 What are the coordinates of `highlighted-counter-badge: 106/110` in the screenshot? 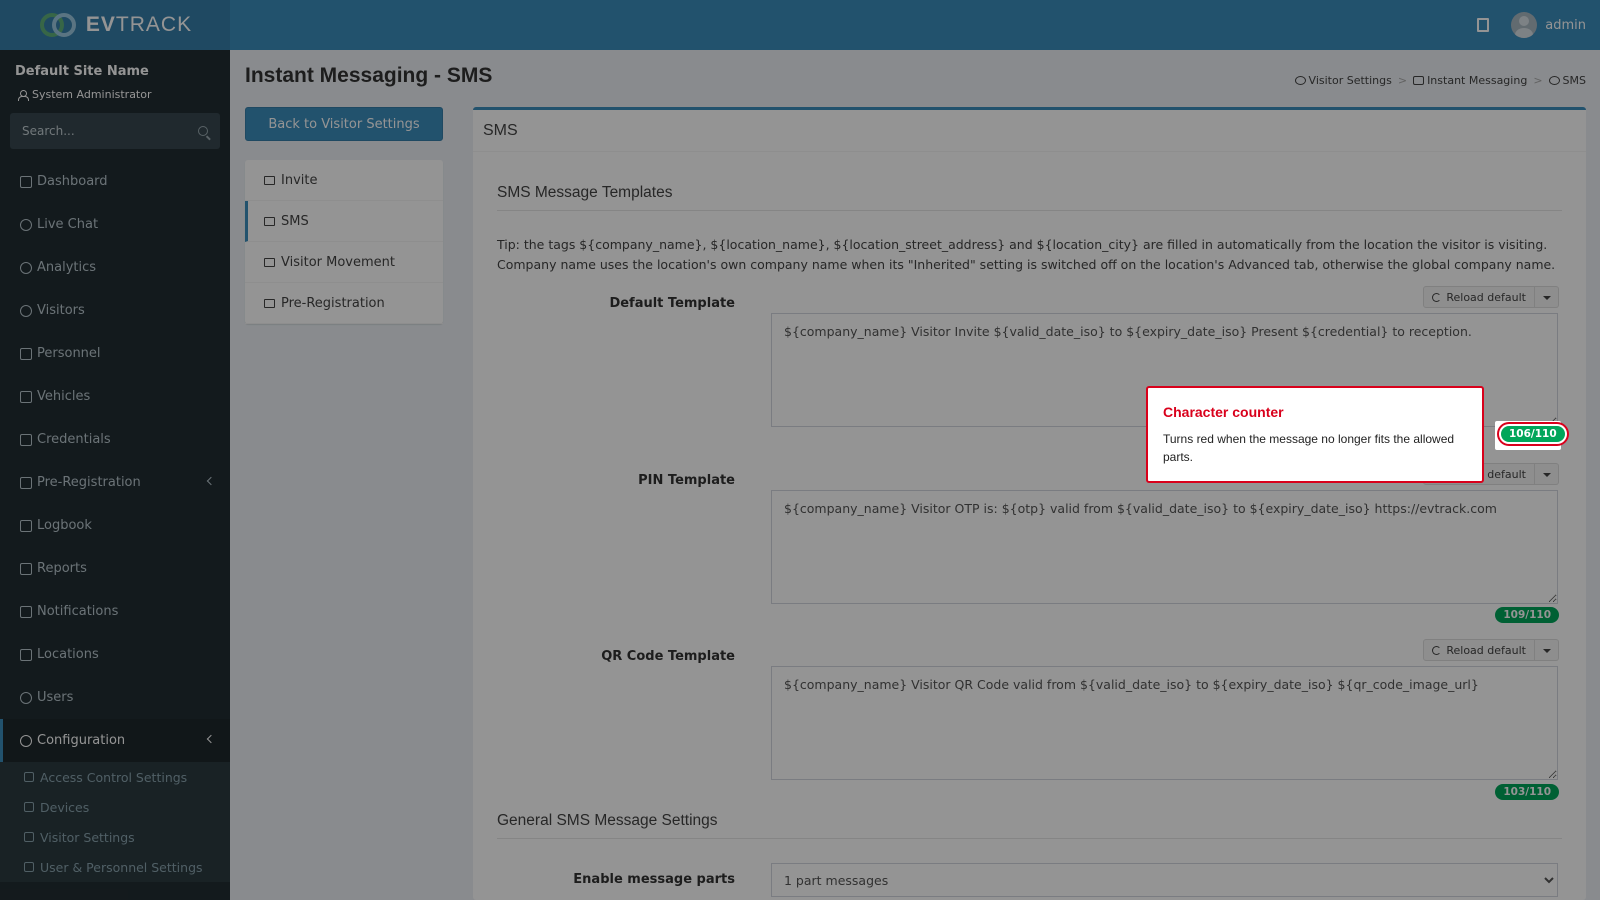 It's located at (1533, 434).